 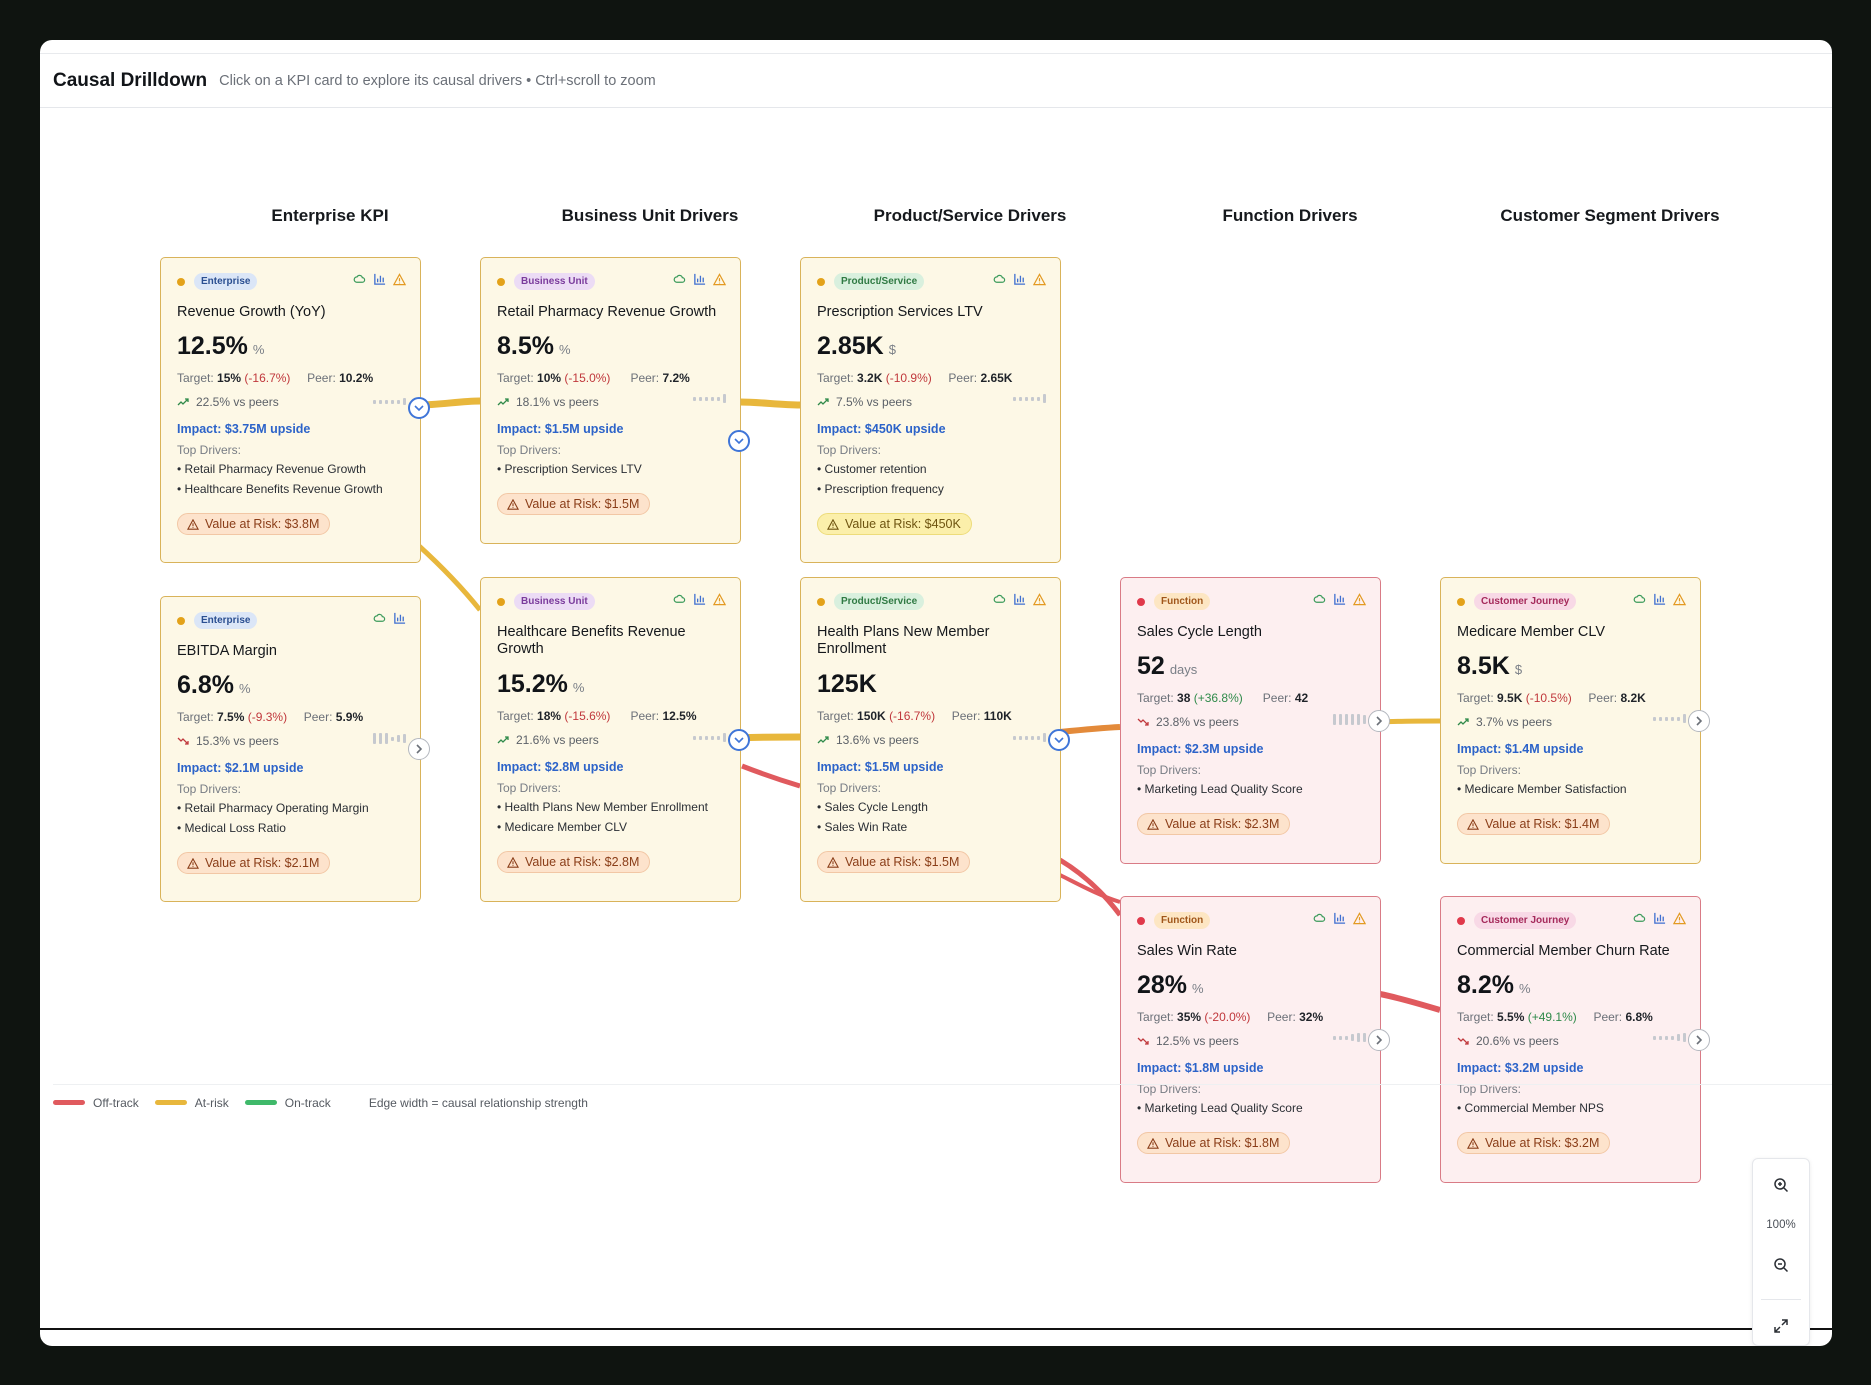 I want to click on kpi-value-number: 28%, so click(x=1162, y=985).